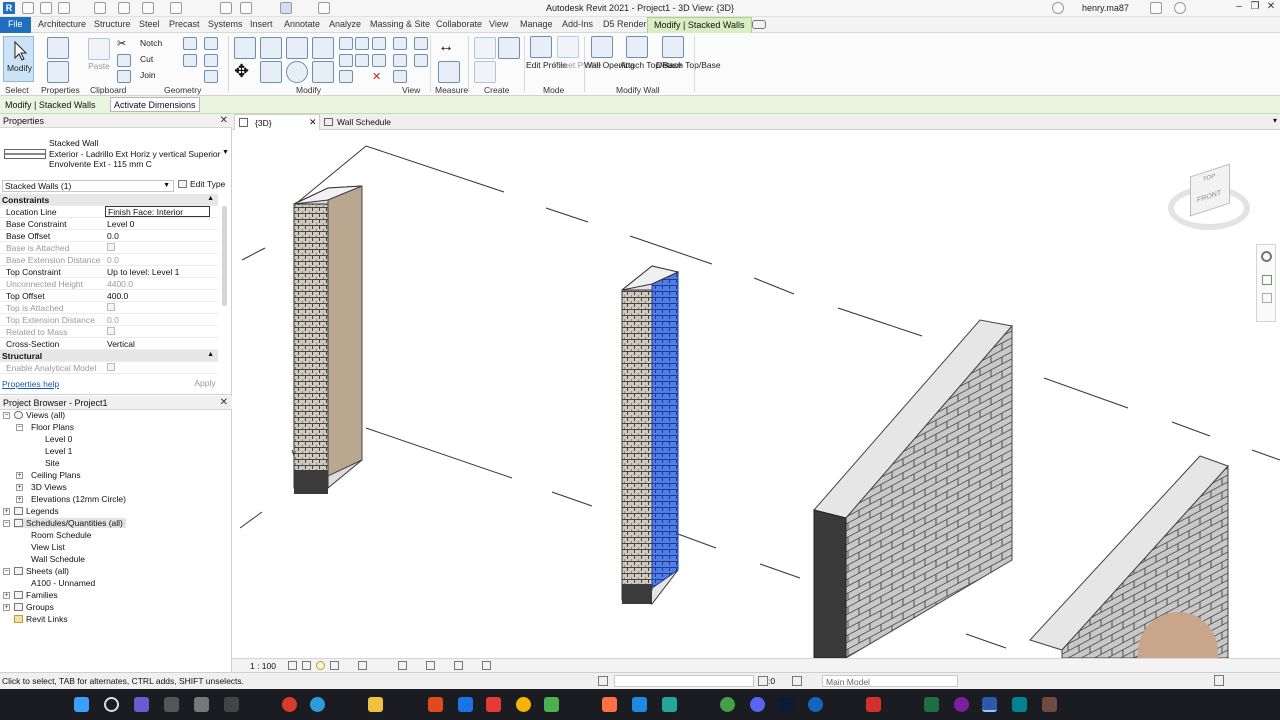 The image size is (1280, 720). Describe the element at coordinates (379, 60) in the screenshot. I see `trim-extend-icon` at that location.